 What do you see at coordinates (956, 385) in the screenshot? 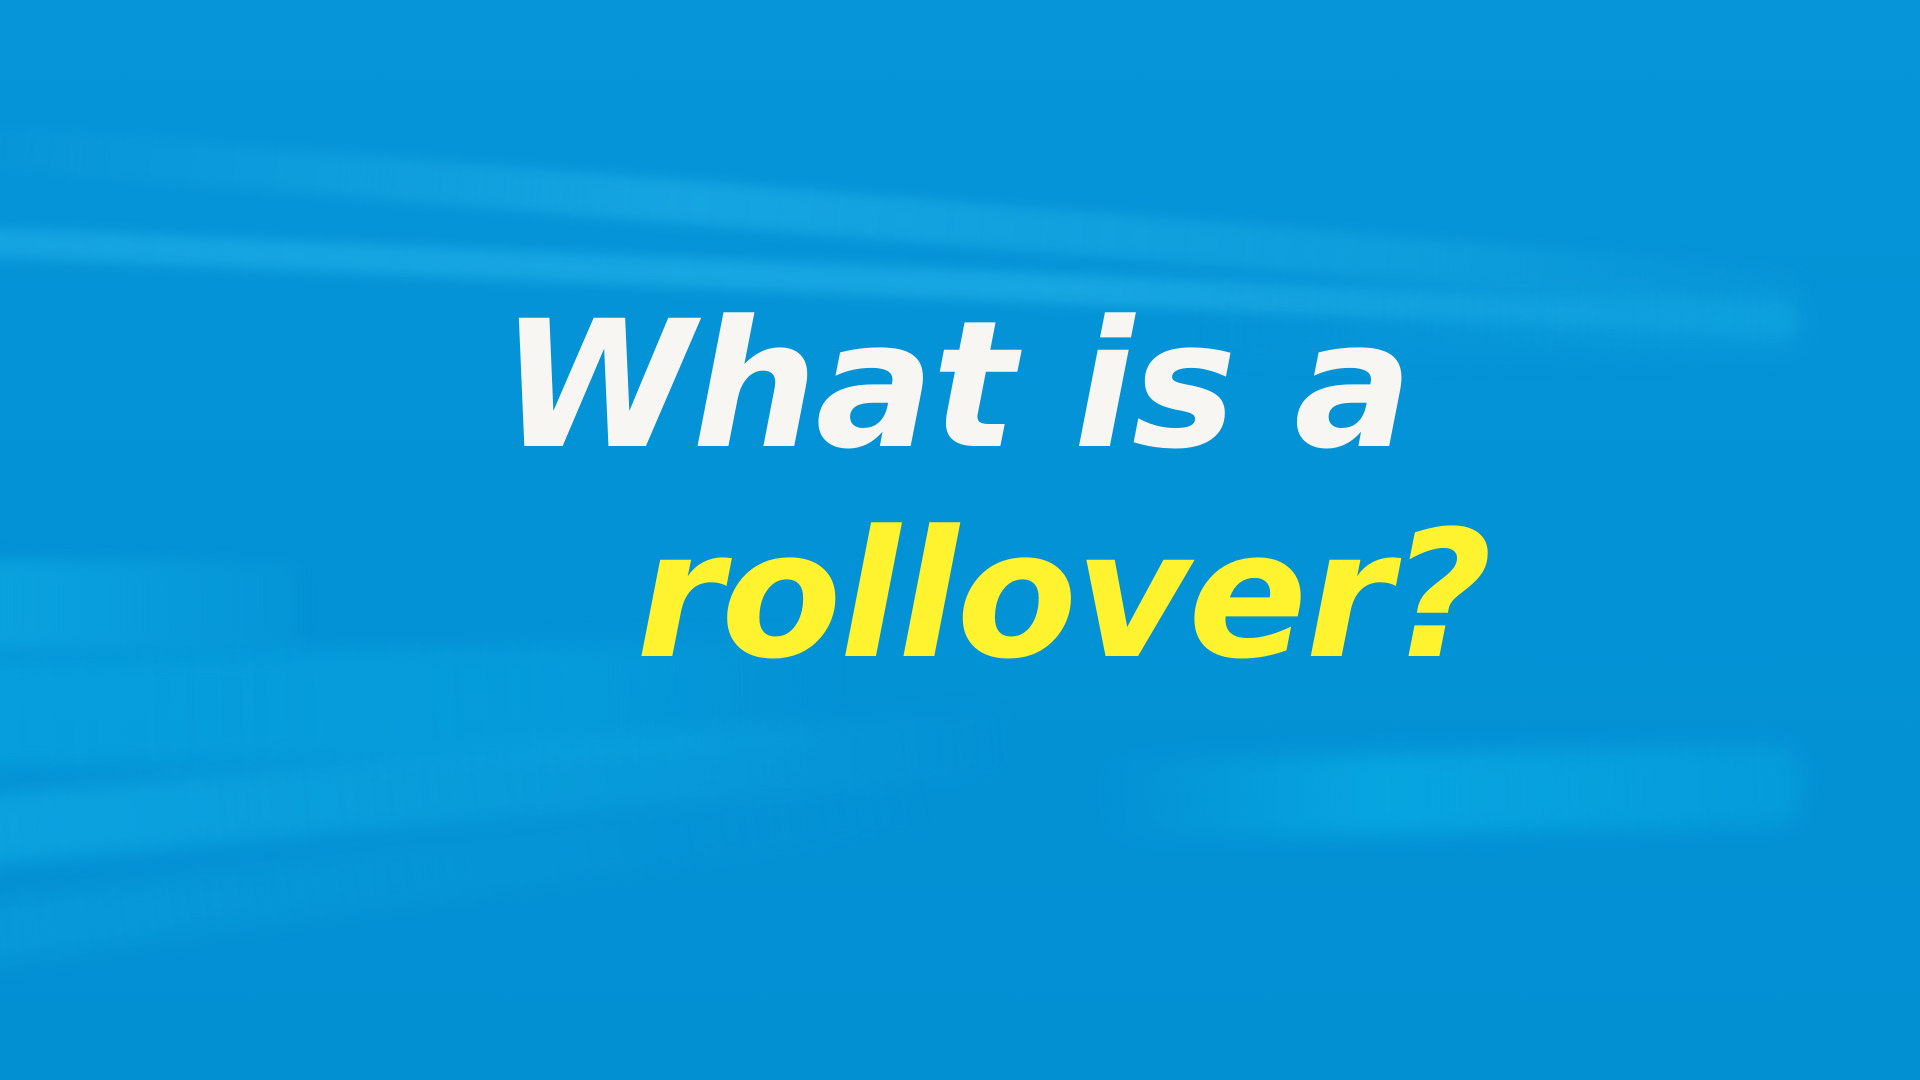
I see `headline-line-1: What is a` at bounding box center [956, 385].